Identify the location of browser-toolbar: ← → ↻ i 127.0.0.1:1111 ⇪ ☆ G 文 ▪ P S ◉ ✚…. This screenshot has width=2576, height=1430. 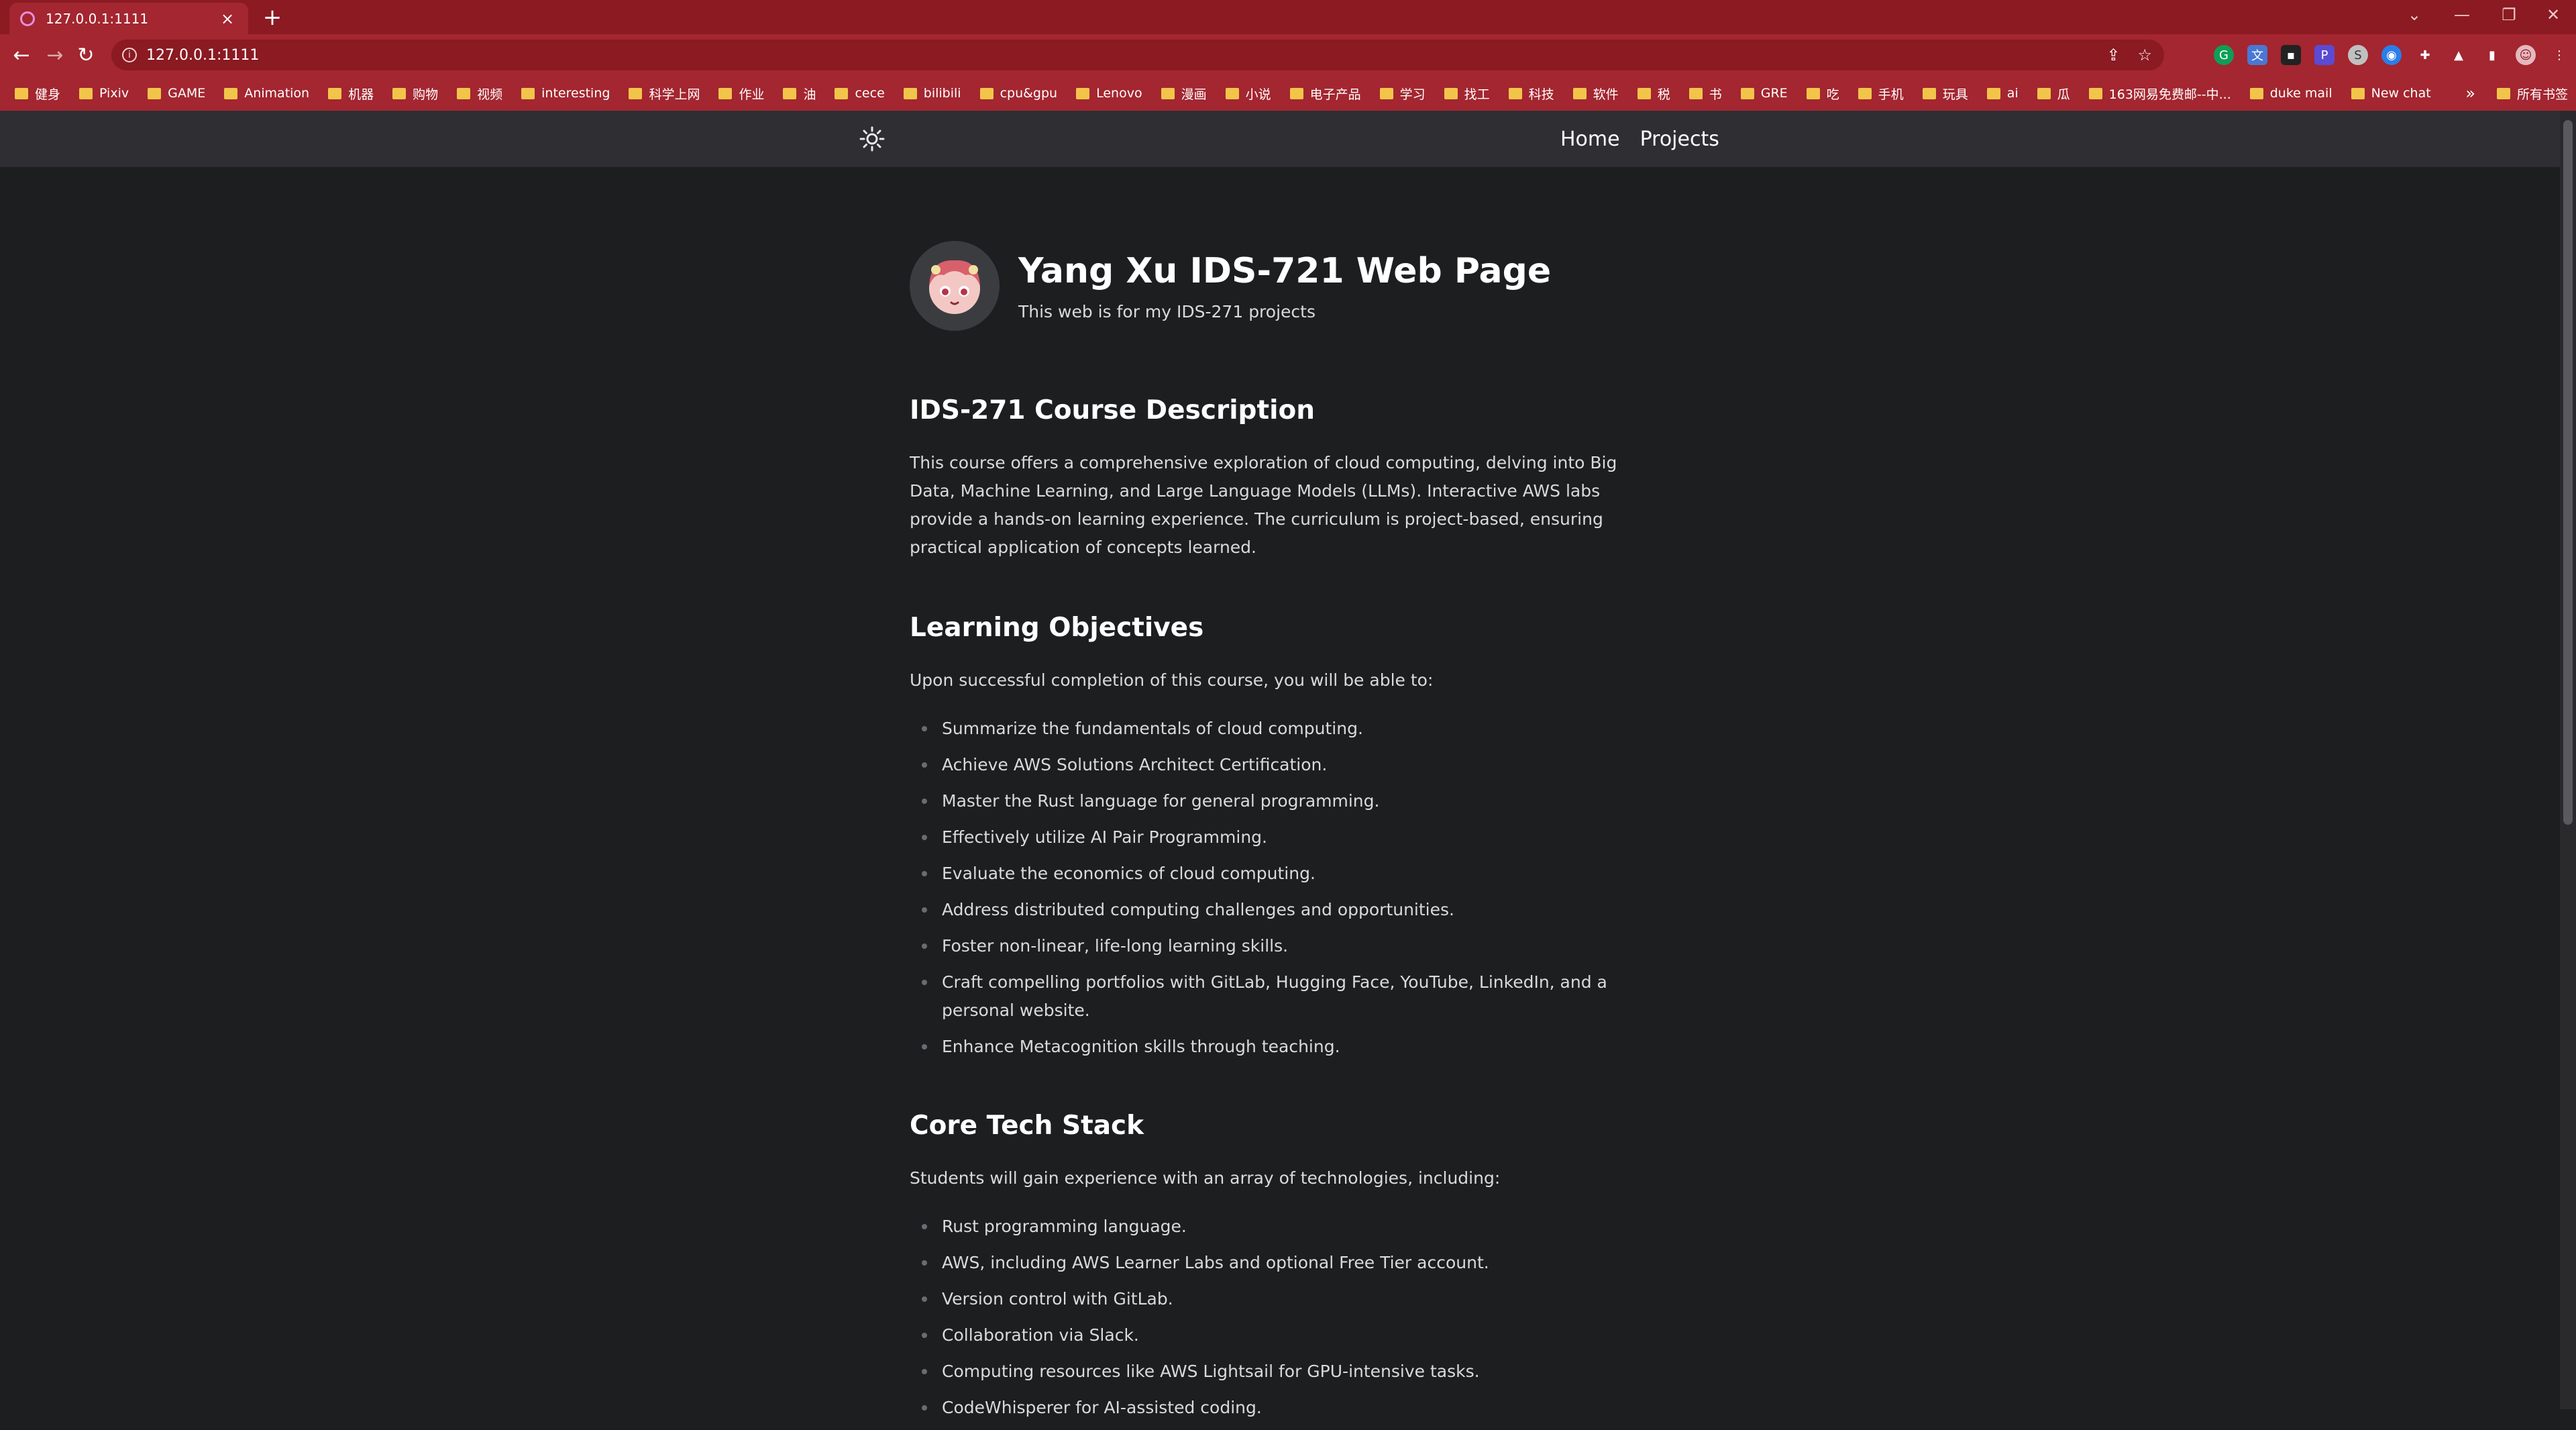
(1288, 55).